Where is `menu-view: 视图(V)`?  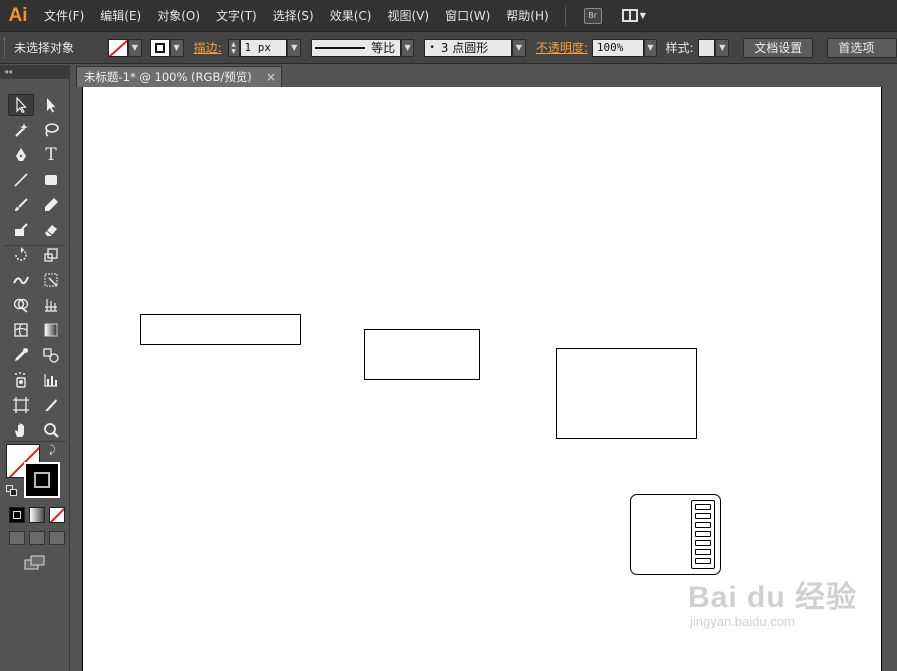 menu-view: 视图(V) is located at coordinates (408, 16).